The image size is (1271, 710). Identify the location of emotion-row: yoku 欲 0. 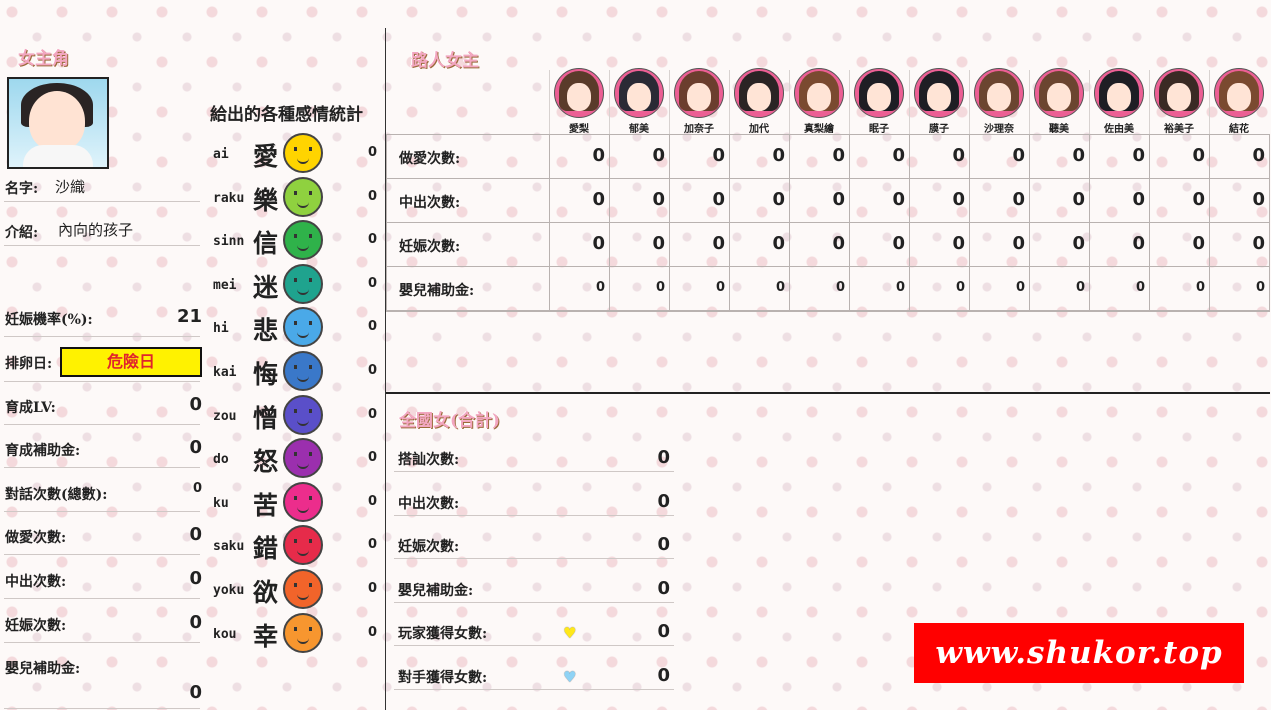
(298, 589).